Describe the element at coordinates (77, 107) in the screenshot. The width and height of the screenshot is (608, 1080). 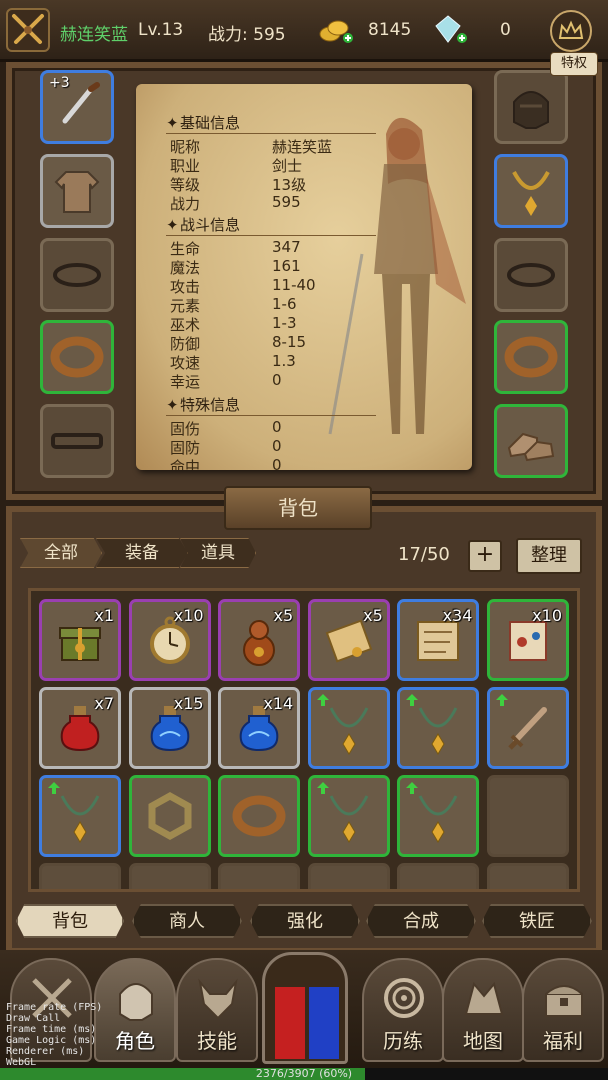
I see `weapon-slot: +3` at that location.